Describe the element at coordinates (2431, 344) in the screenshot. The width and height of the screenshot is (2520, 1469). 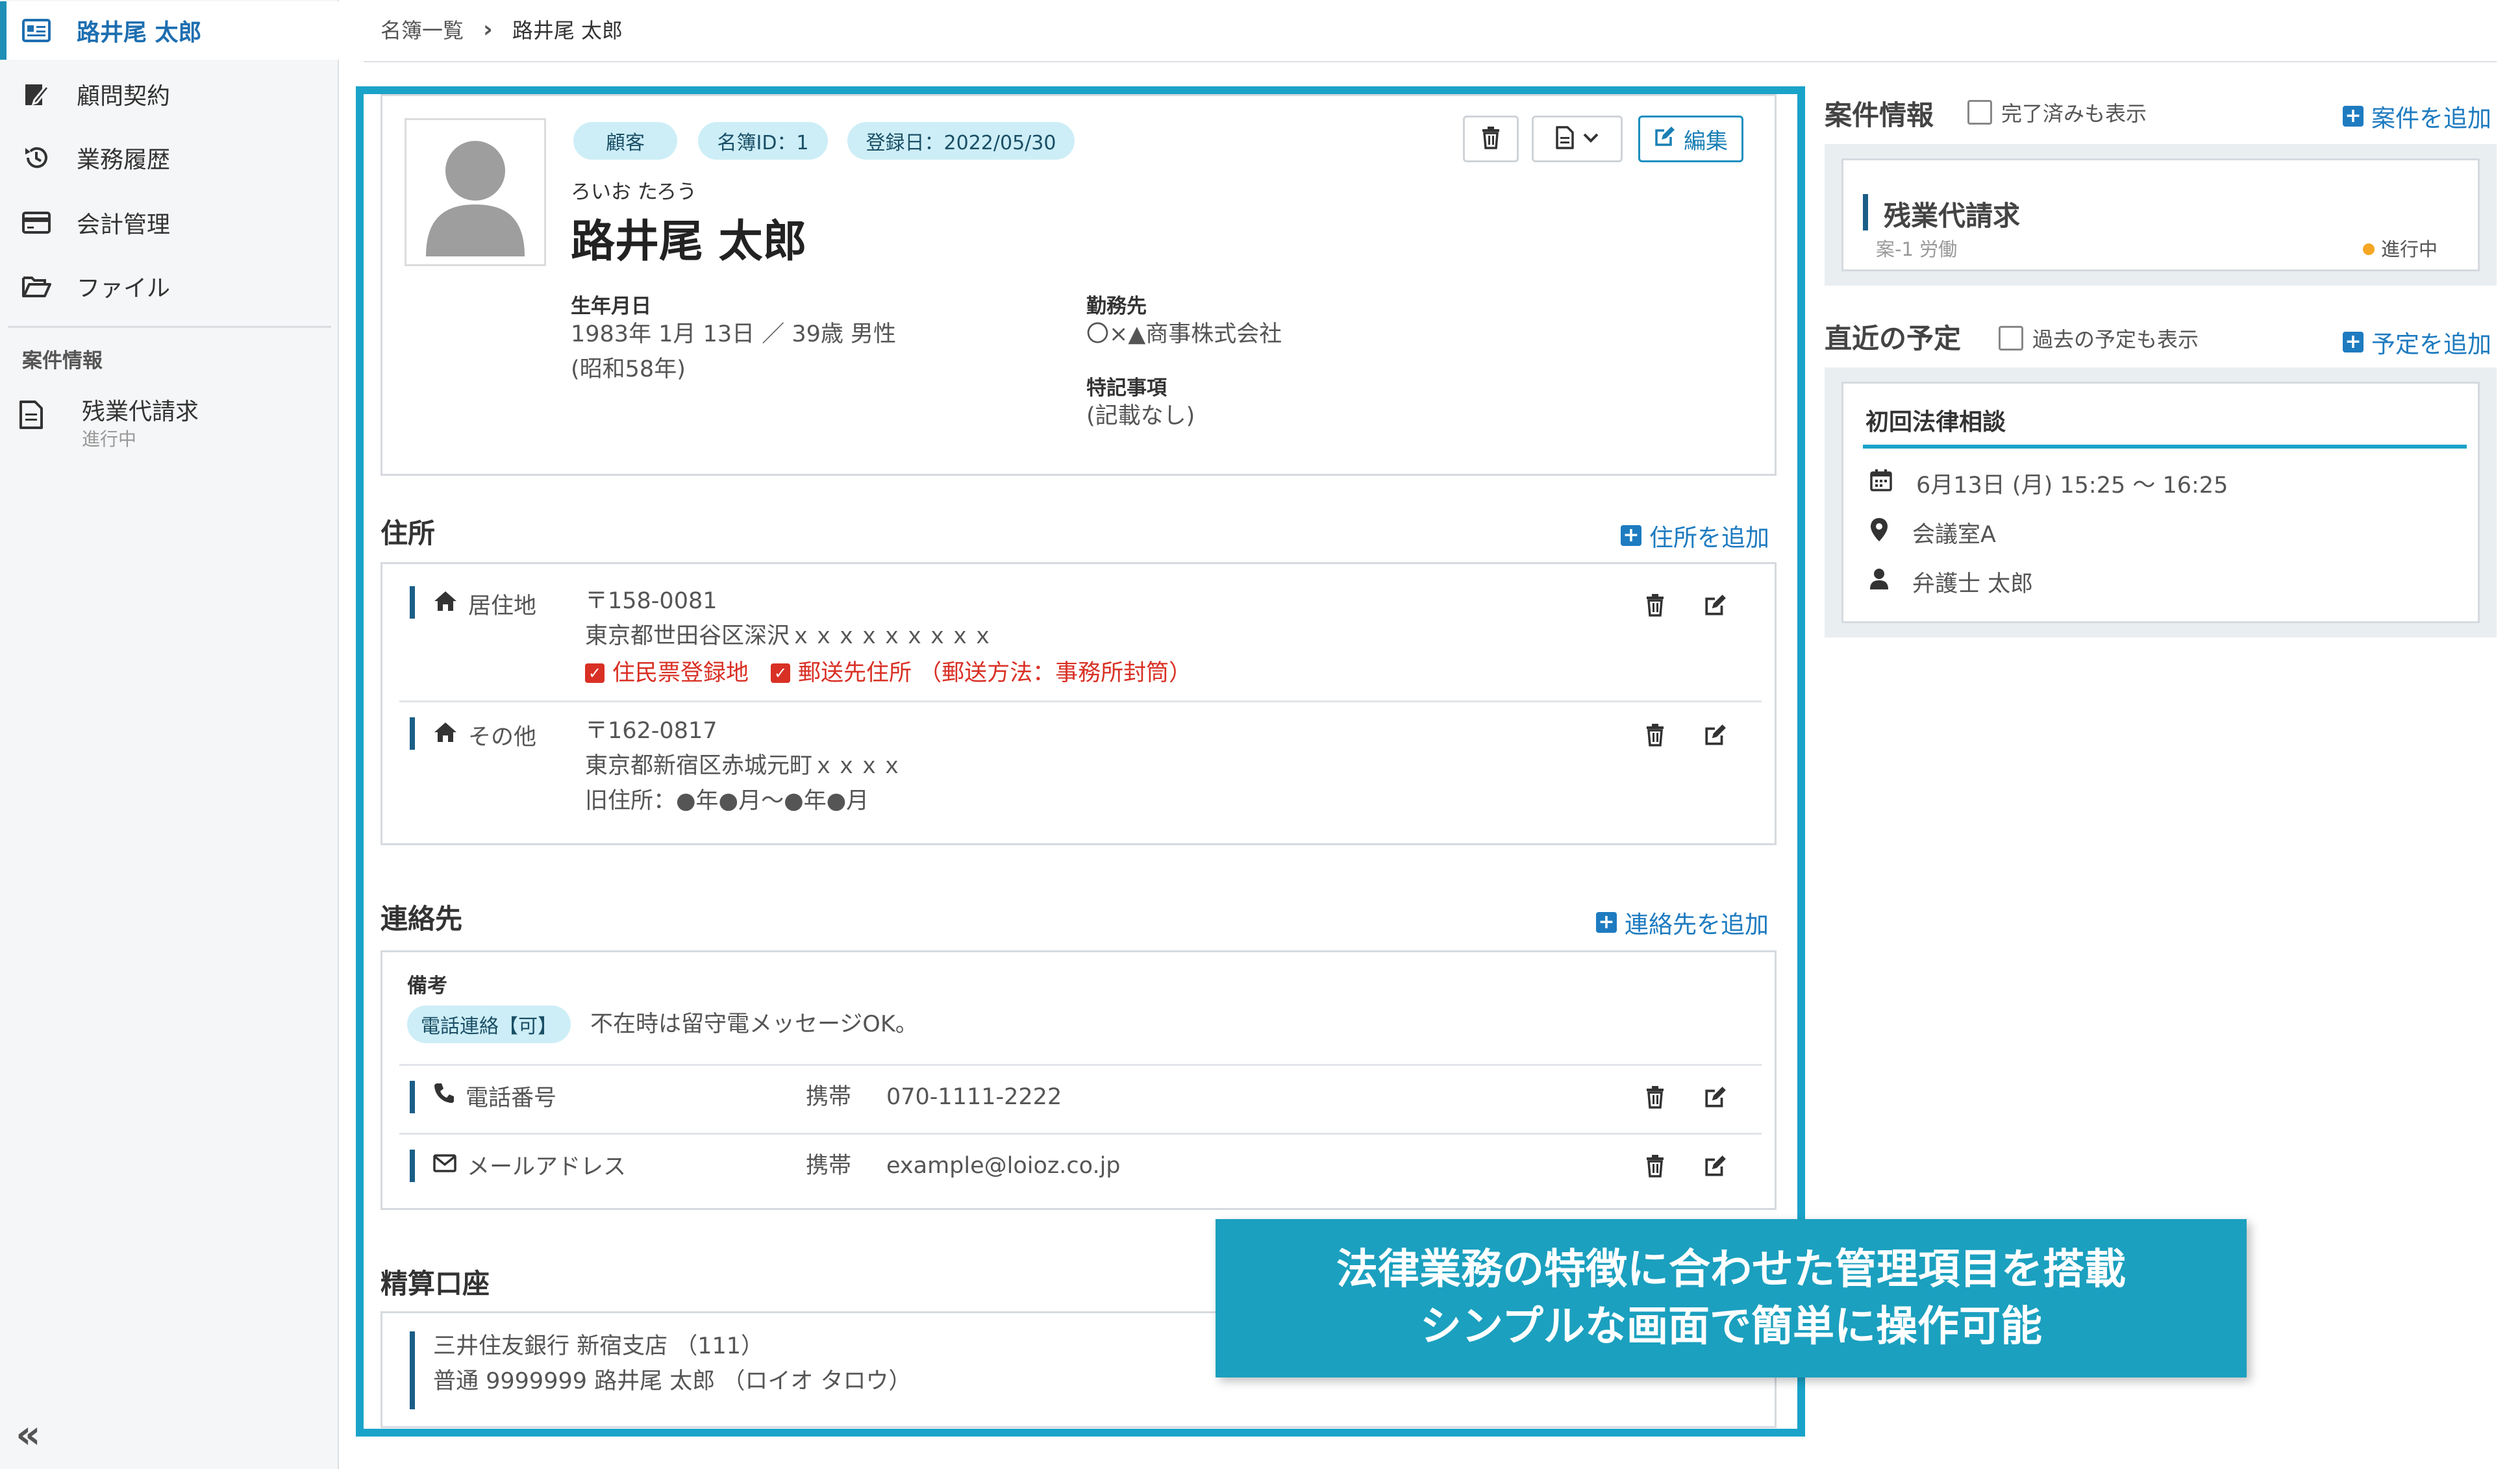
I see `add-schedule-label: 予定を追加` at that location.